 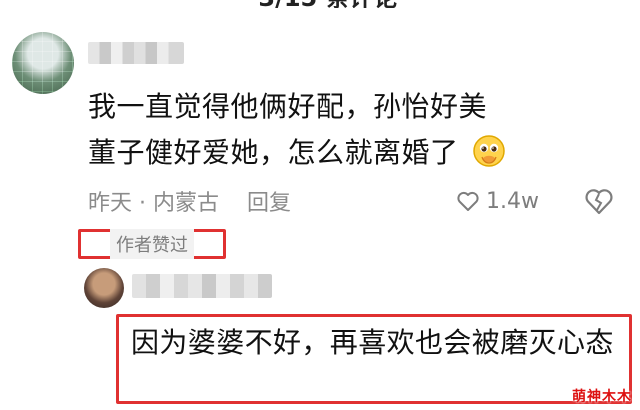 What do you see at coordinates (599, 201) in the screenshot?
I see `broken-heart-icon` at bounding box center [599, 201].